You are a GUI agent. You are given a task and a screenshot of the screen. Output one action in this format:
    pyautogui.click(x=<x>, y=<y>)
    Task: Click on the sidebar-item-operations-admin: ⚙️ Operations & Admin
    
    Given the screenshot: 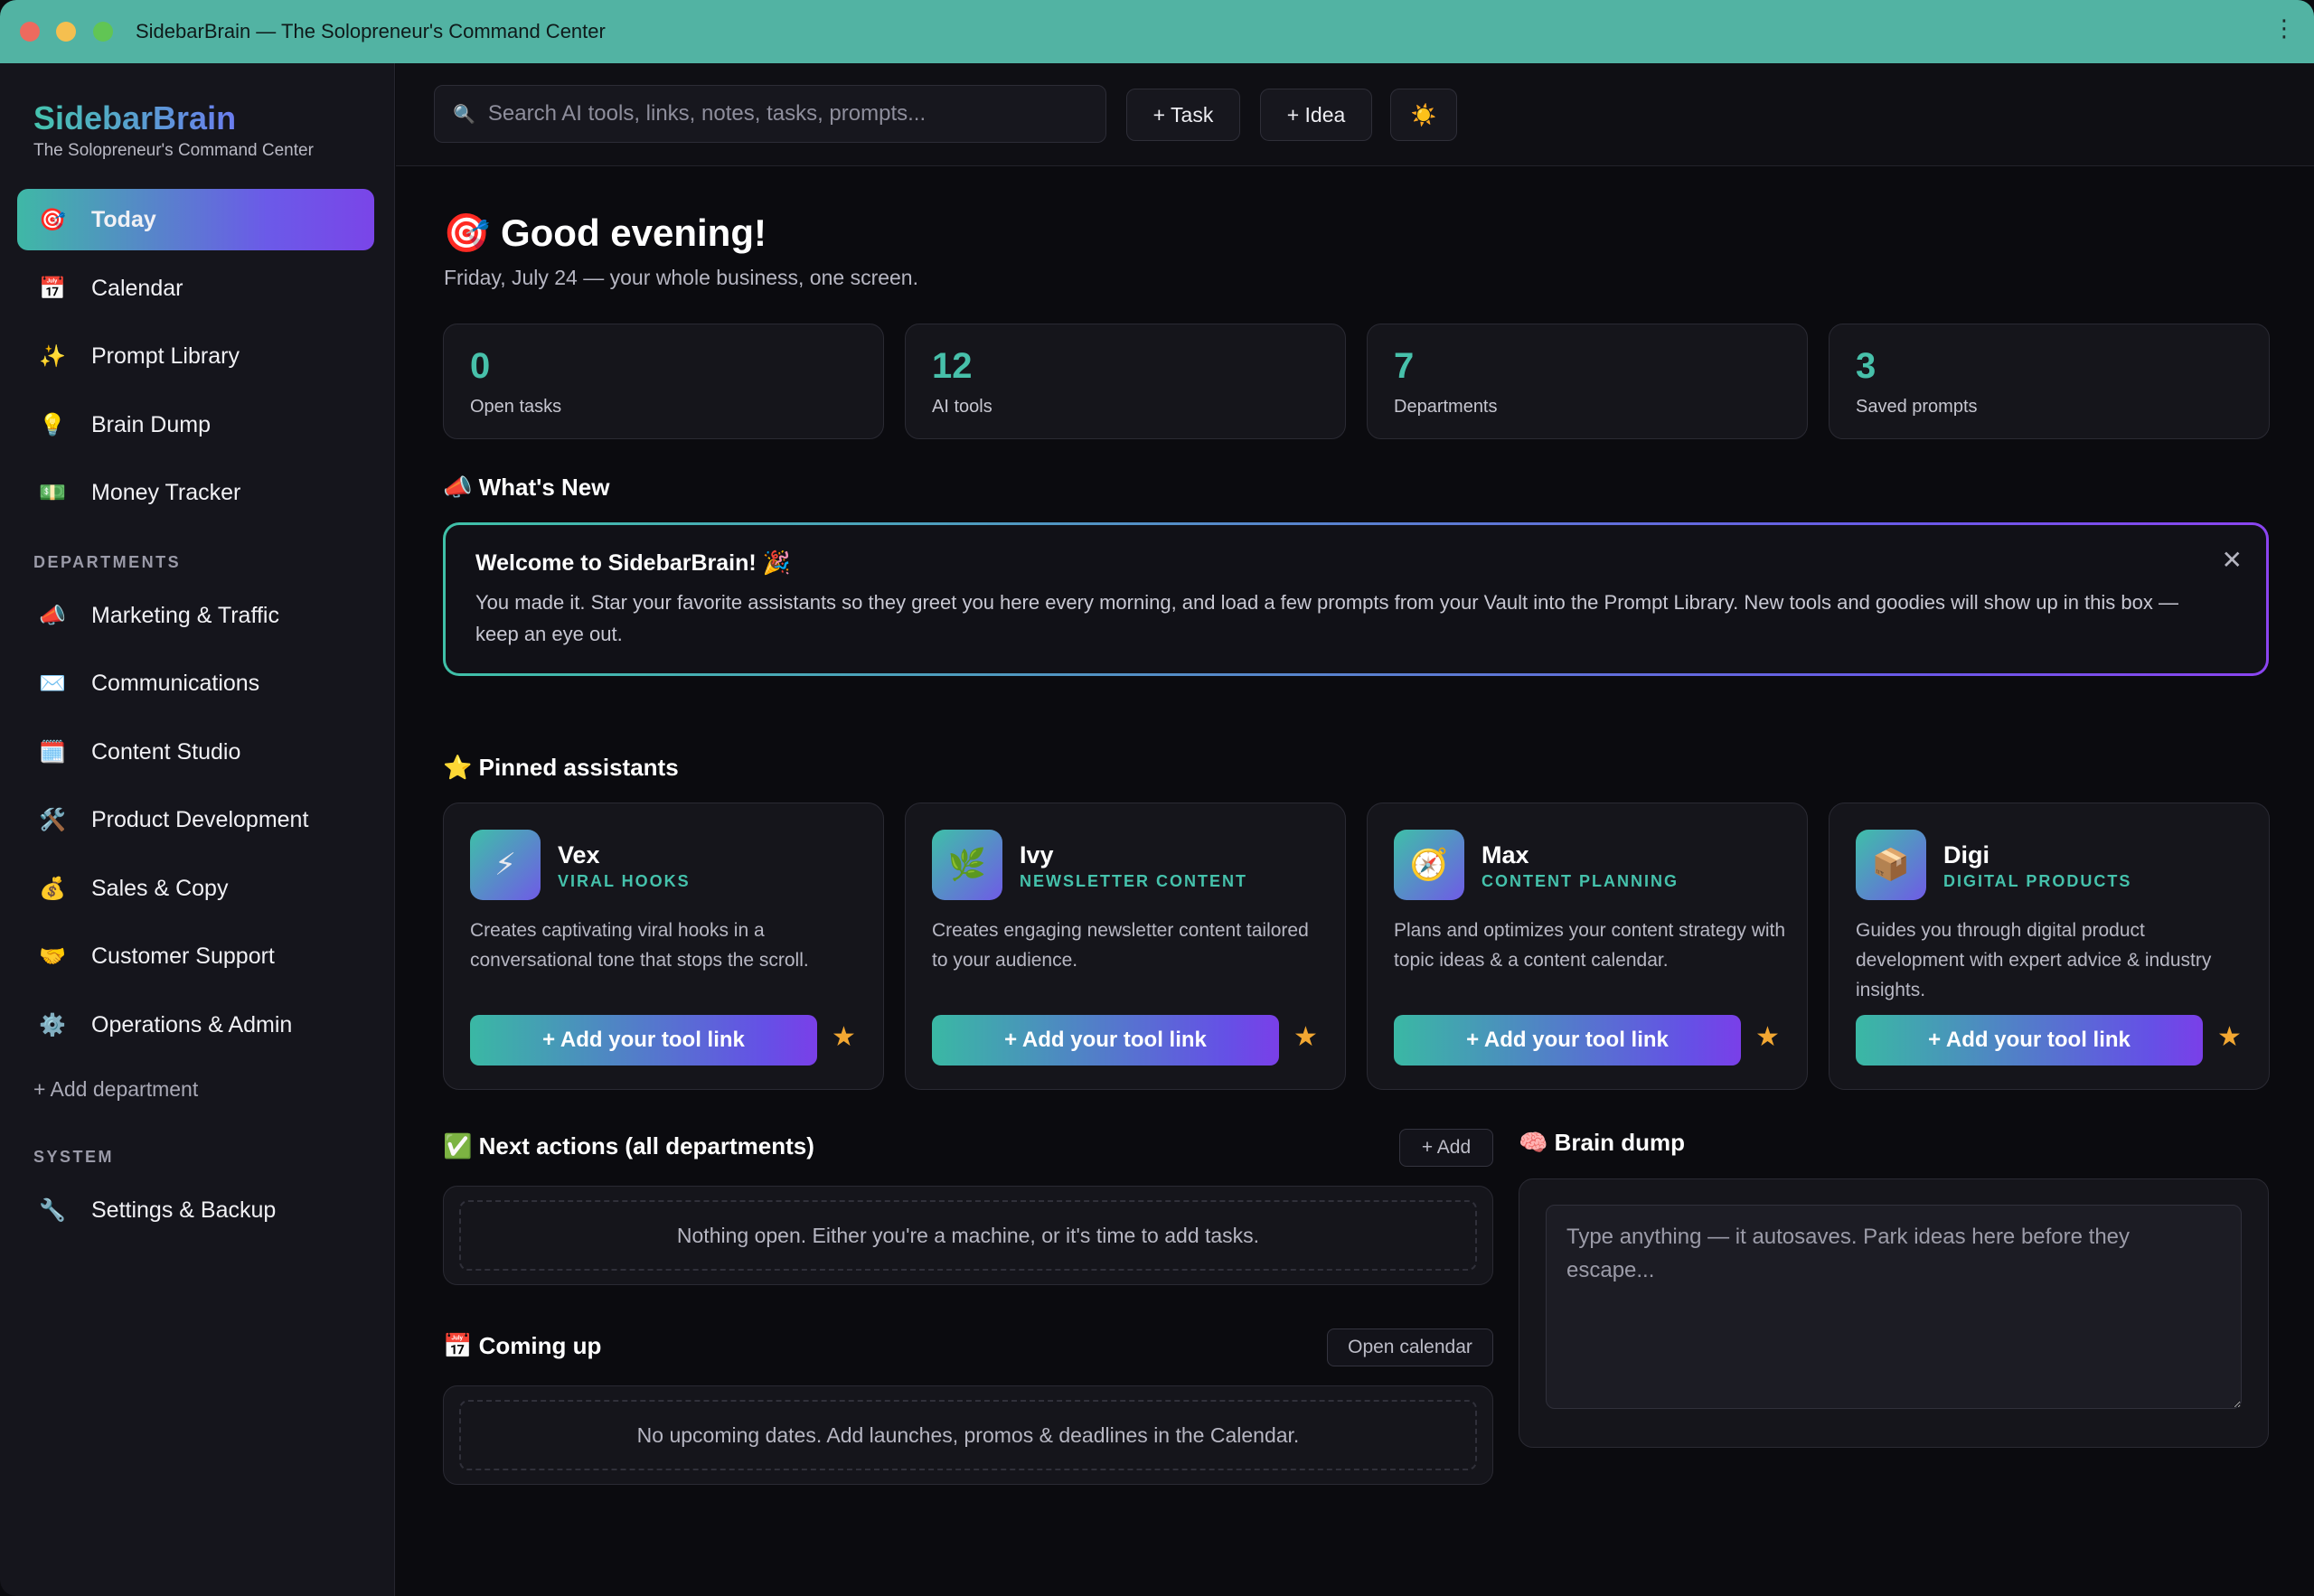 What is the action you would take?
    pyautogui.click(x=195, y=1025)
    